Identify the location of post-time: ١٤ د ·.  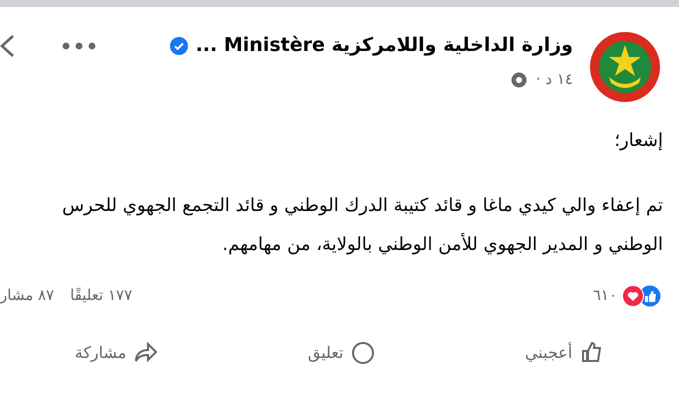
(554, 79).